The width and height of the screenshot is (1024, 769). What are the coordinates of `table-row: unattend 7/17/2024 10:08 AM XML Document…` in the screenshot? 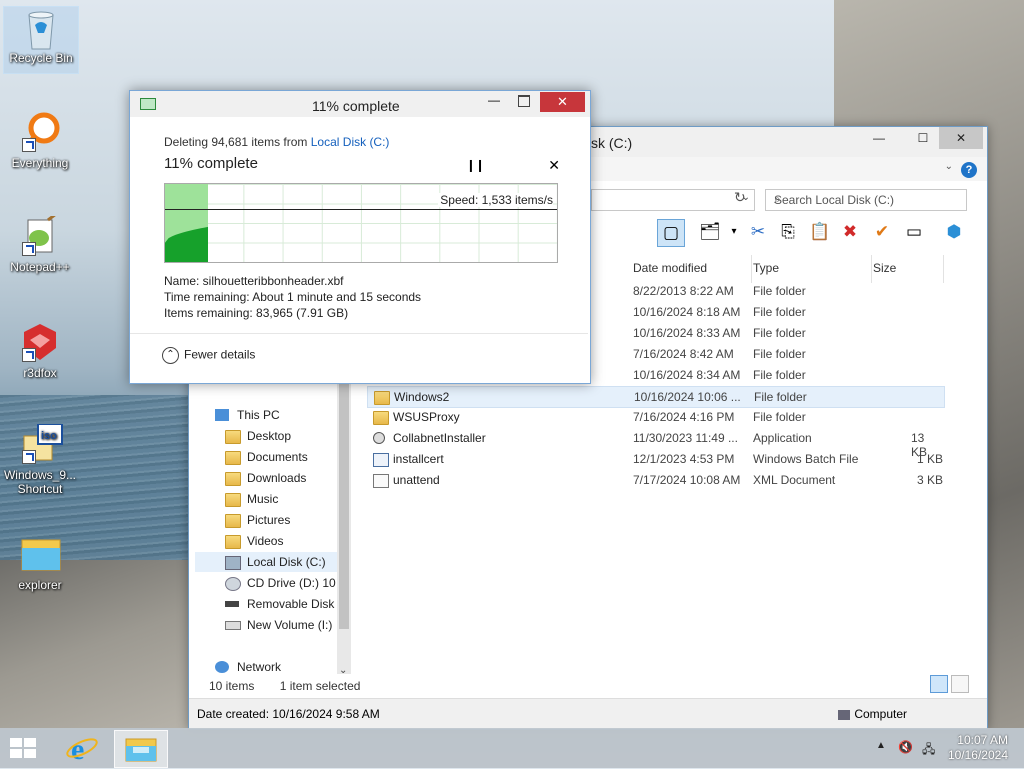 It's located at (655, 480).